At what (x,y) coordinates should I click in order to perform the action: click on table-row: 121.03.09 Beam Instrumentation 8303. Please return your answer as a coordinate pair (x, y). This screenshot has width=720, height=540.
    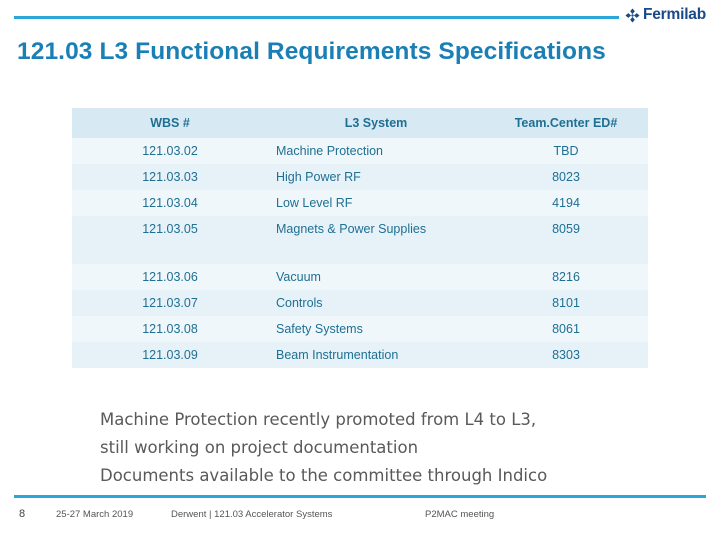
    Looking at the image, I should click on (360, 355).